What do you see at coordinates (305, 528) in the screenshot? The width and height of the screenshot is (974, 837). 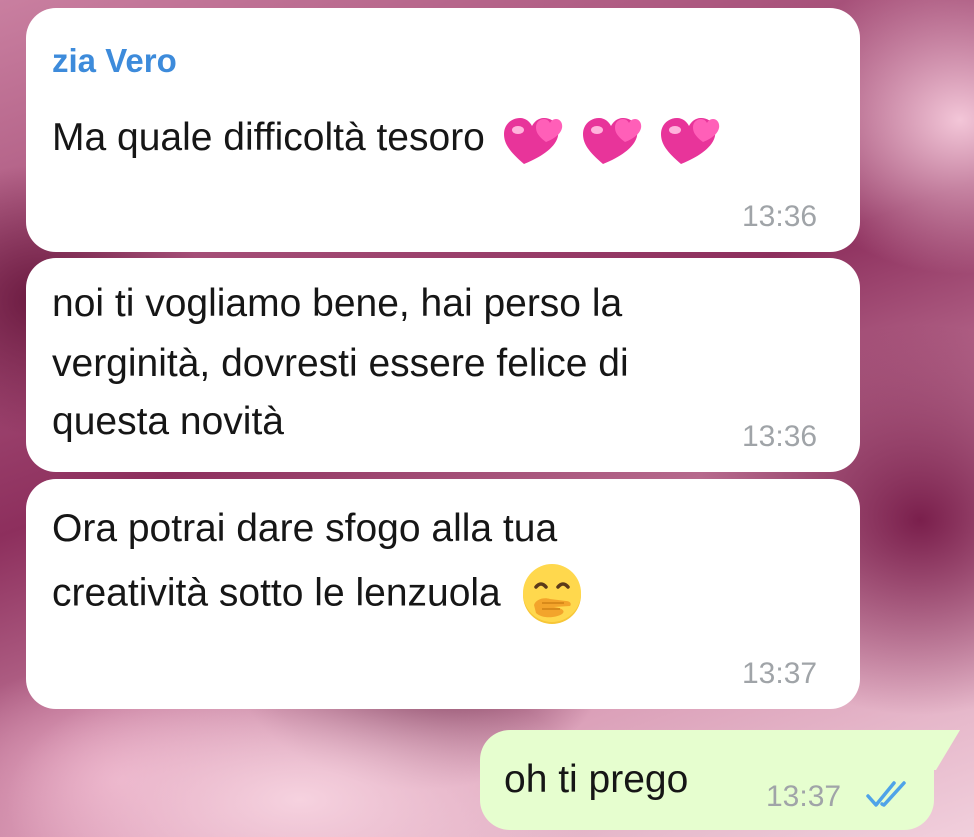 I see `message-text-line: Ora potrai dare sfogo alla tua` at bounding box center [305, 528].